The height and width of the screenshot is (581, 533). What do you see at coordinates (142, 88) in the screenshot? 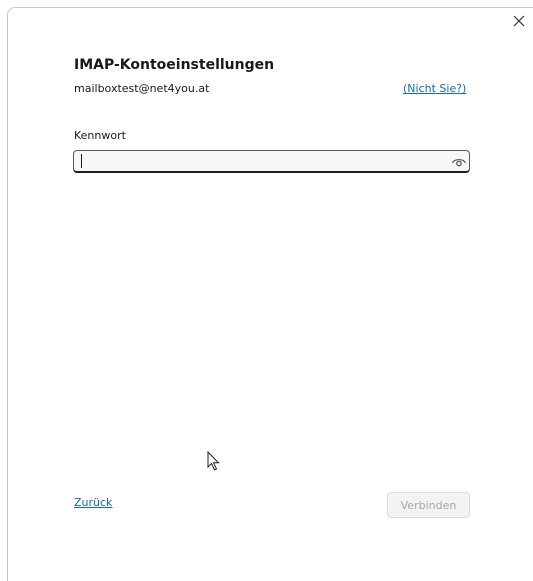
I see `account-email: mailboxtest@net4you.at` at bounding box center [142, 88].